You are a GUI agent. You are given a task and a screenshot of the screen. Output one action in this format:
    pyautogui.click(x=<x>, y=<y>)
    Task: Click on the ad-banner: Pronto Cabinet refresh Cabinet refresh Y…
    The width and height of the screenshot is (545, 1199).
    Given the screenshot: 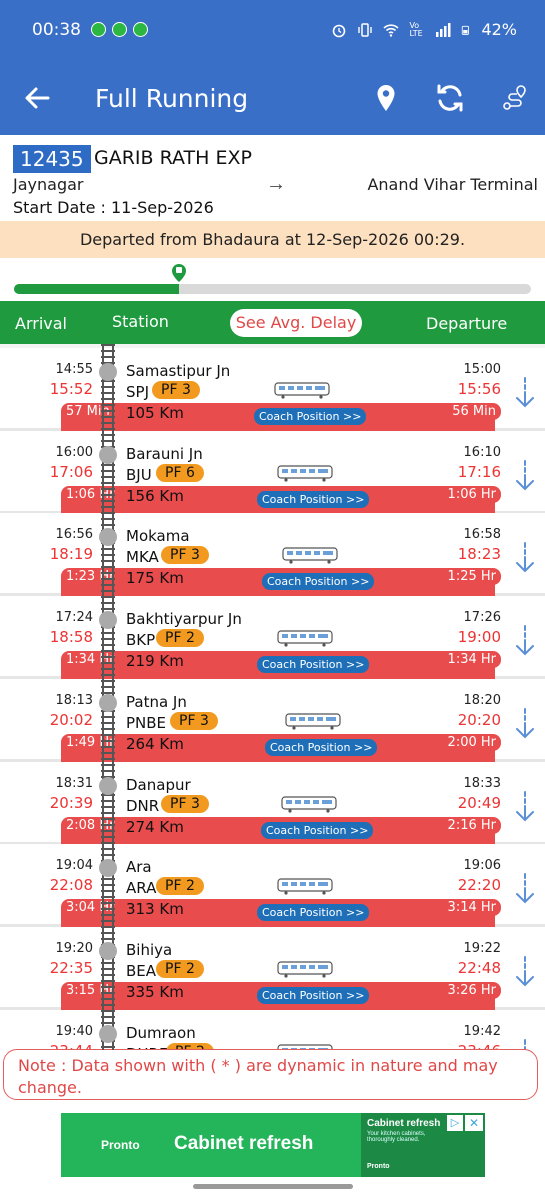 What is the action you would take?
    pyautogui.click(x=273, y=1145)
    